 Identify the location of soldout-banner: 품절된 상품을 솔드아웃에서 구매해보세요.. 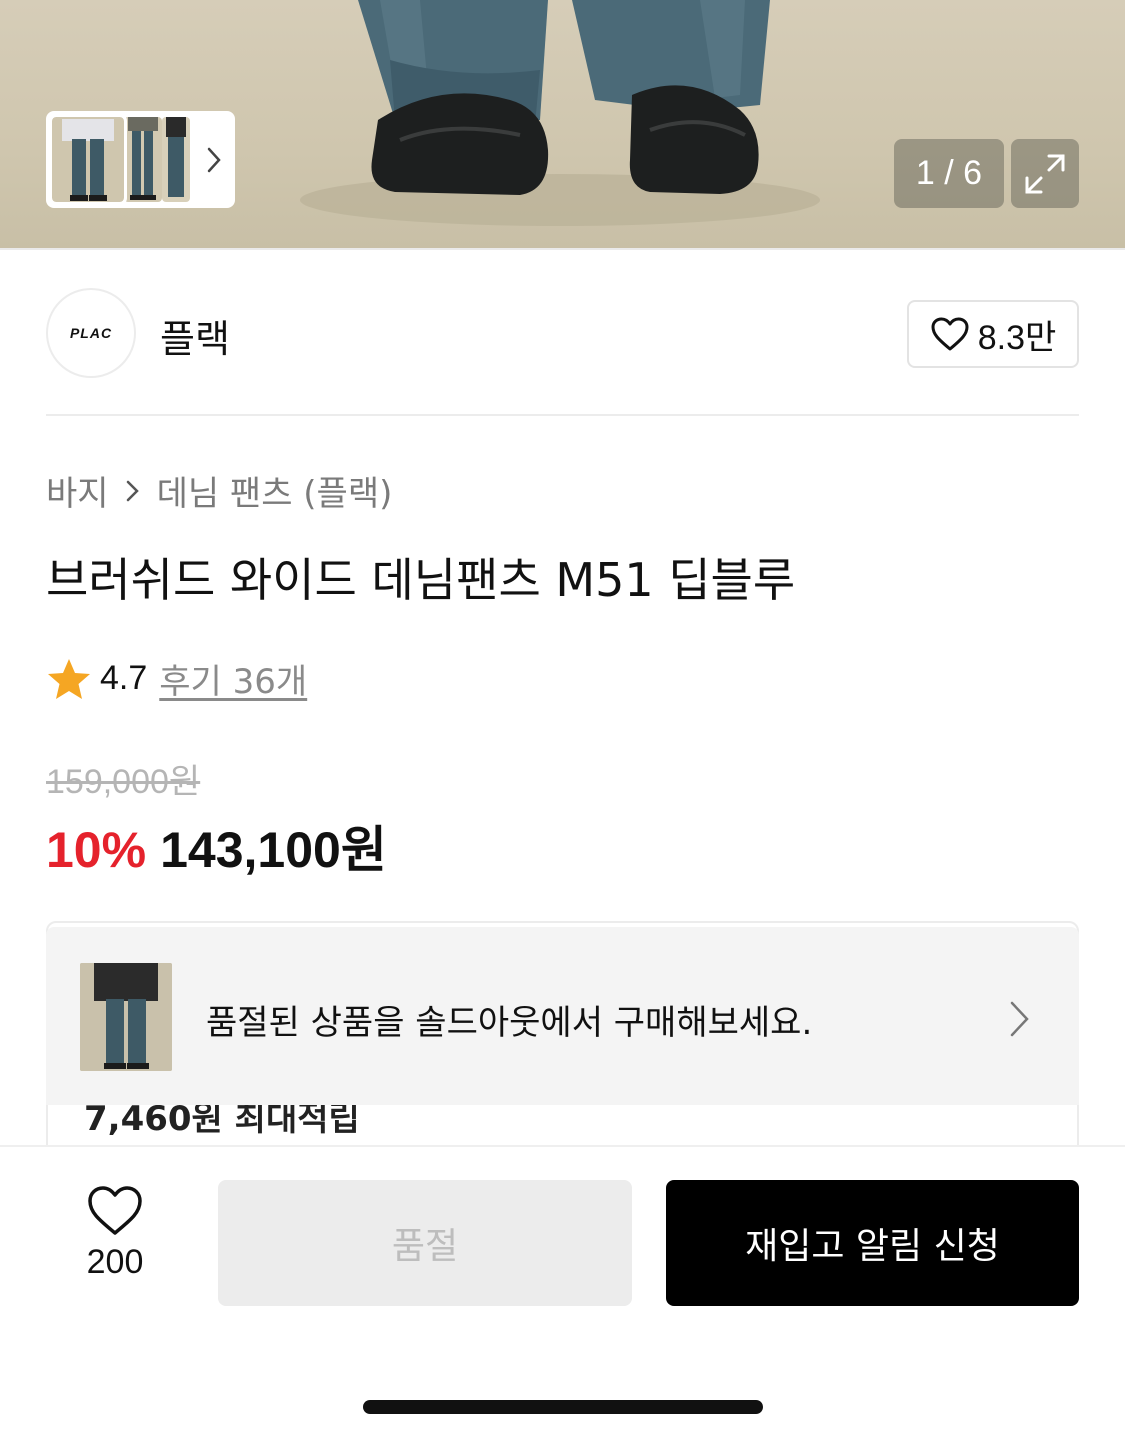
(562, 1016).